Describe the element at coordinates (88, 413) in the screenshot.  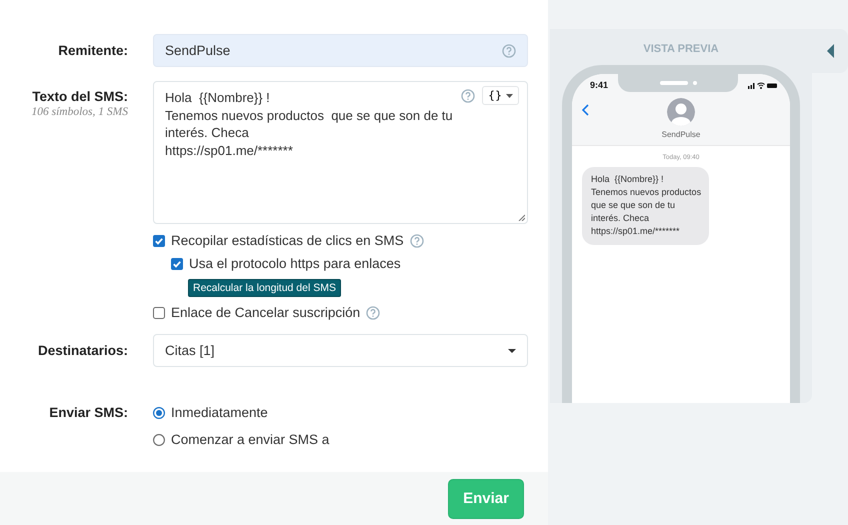
I see `field-label: Enviar SMS:` at that location.